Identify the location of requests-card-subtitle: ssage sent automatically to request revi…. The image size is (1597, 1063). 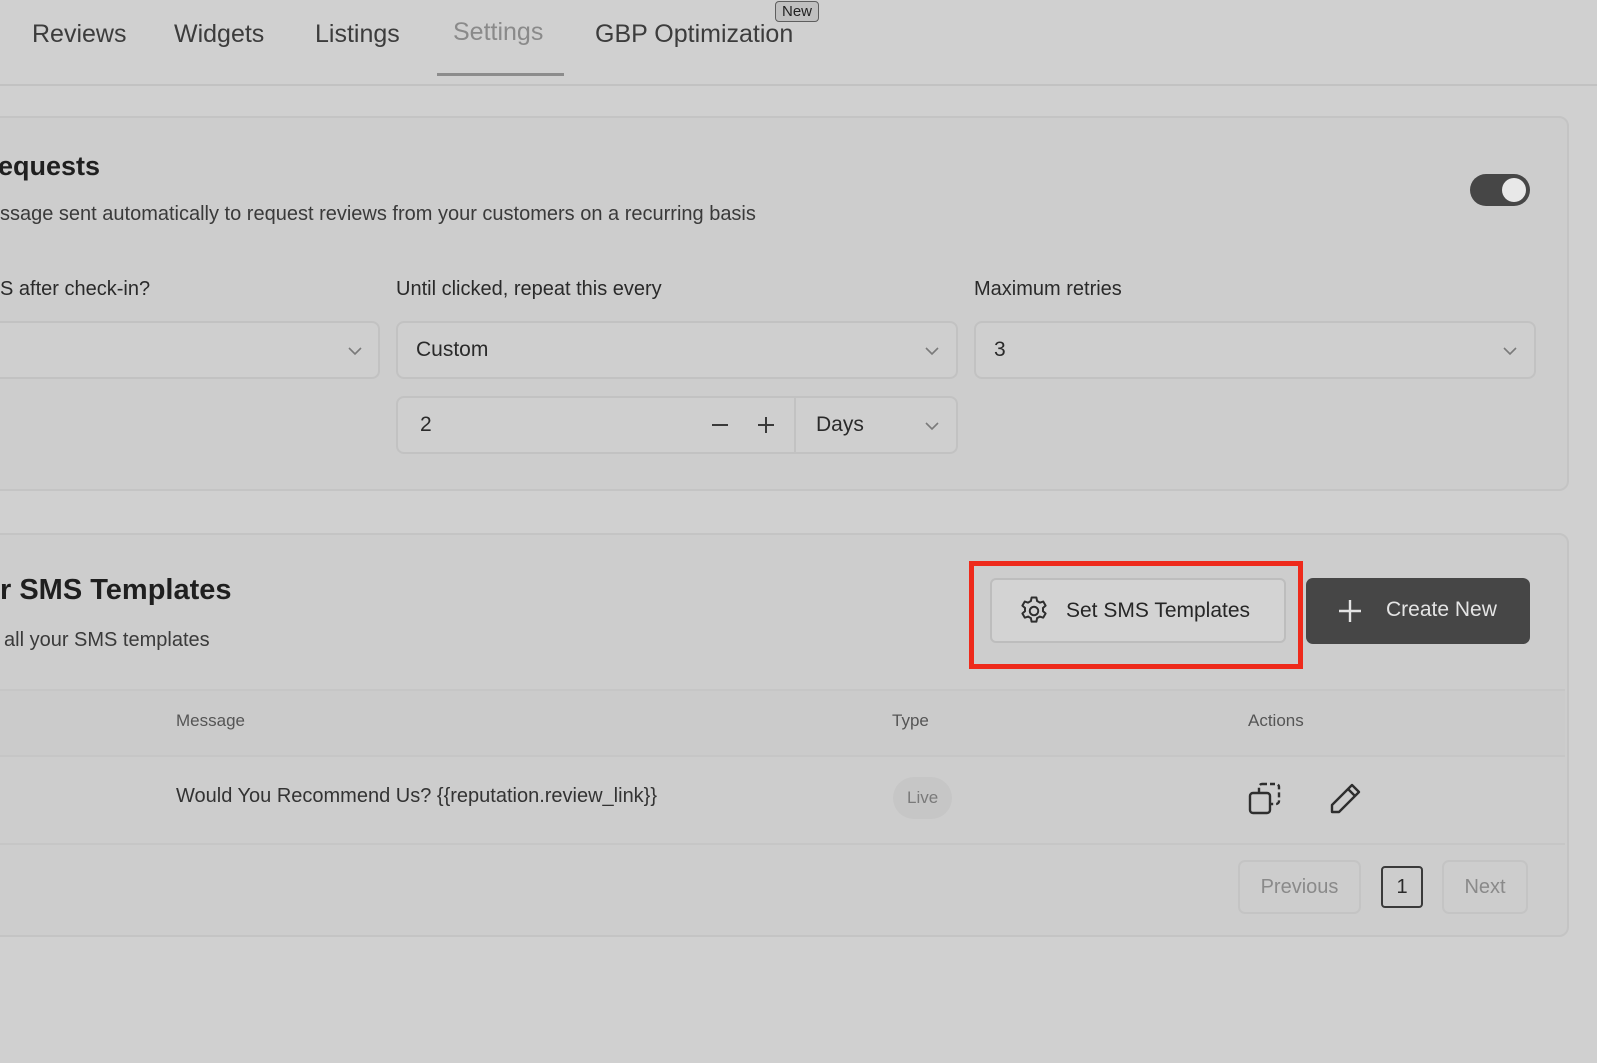
(378, 214).